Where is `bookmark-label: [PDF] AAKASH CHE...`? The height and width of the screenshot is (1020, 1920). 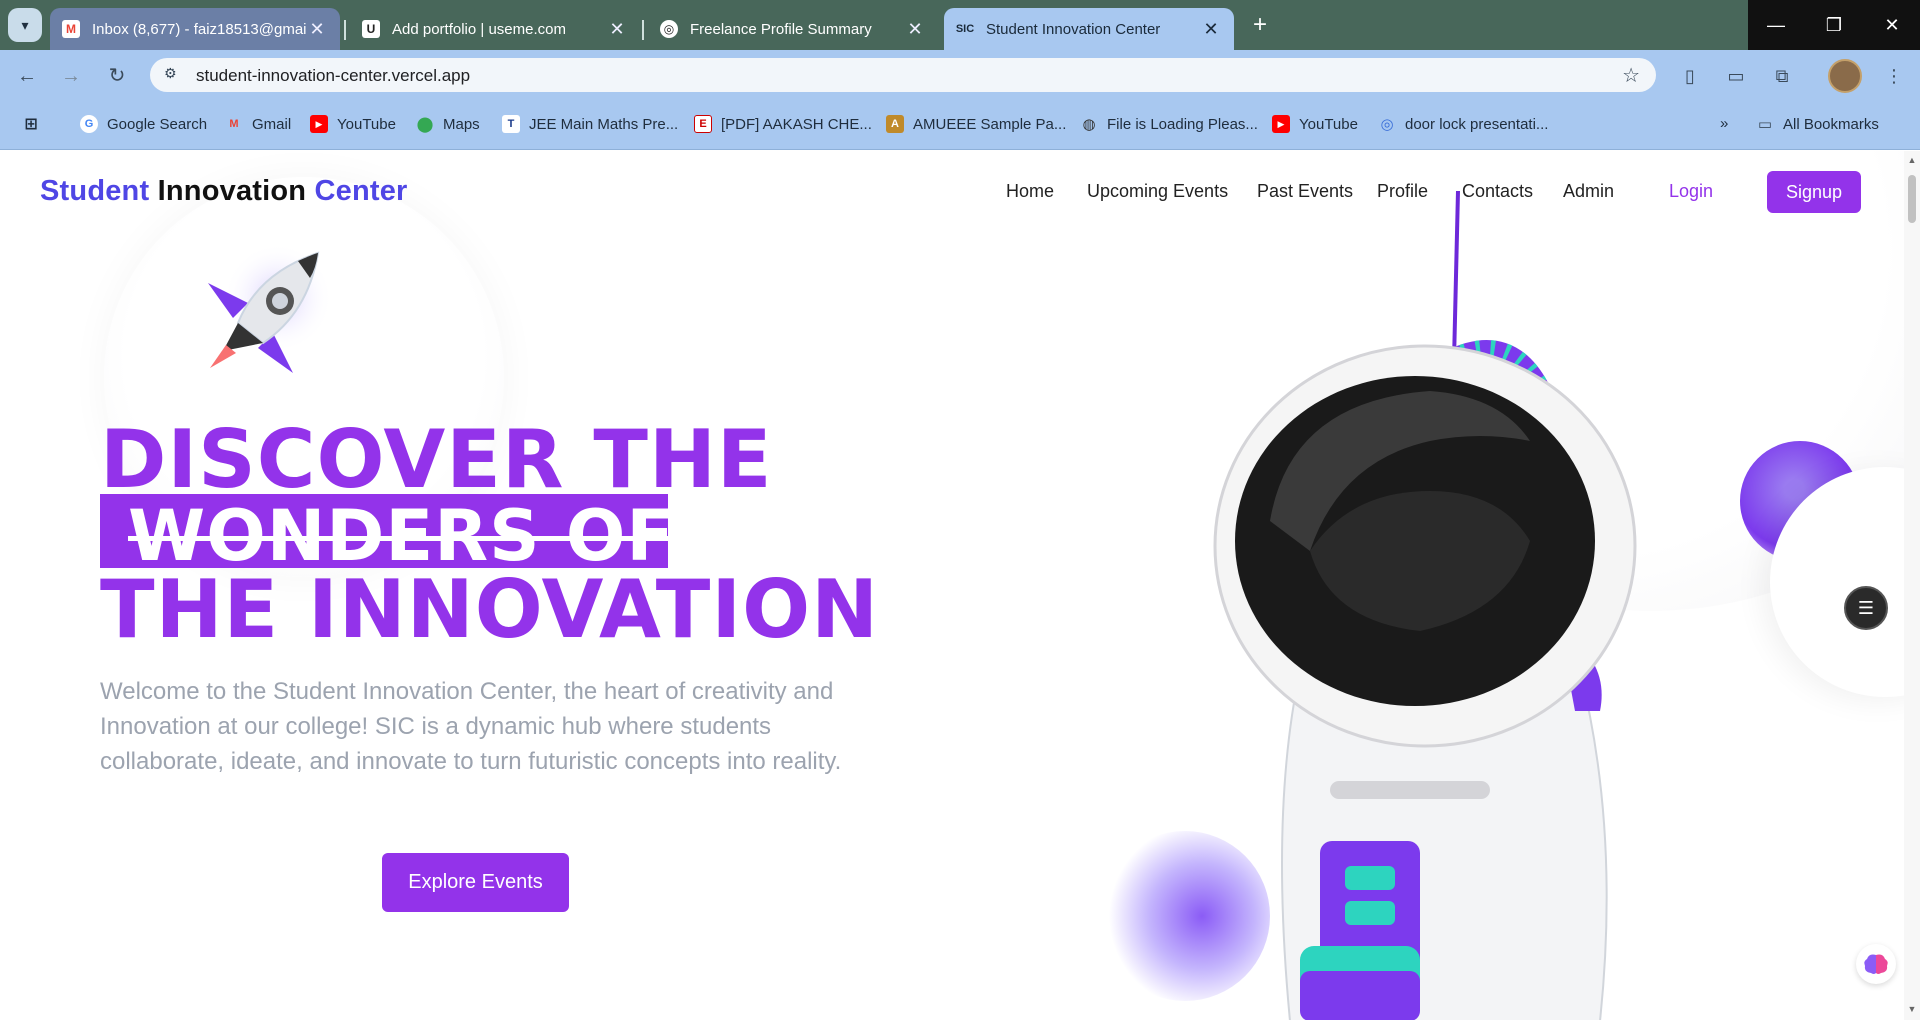 bookmark-label: [PDF] AAKASH CHE... is located at coordinates (796, 124).